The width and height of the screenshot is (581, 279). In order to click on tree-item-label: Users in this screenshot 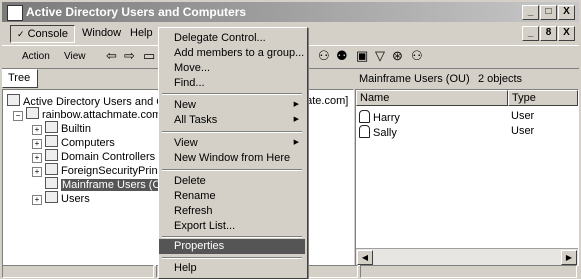, I will do `click(75, 199)`.